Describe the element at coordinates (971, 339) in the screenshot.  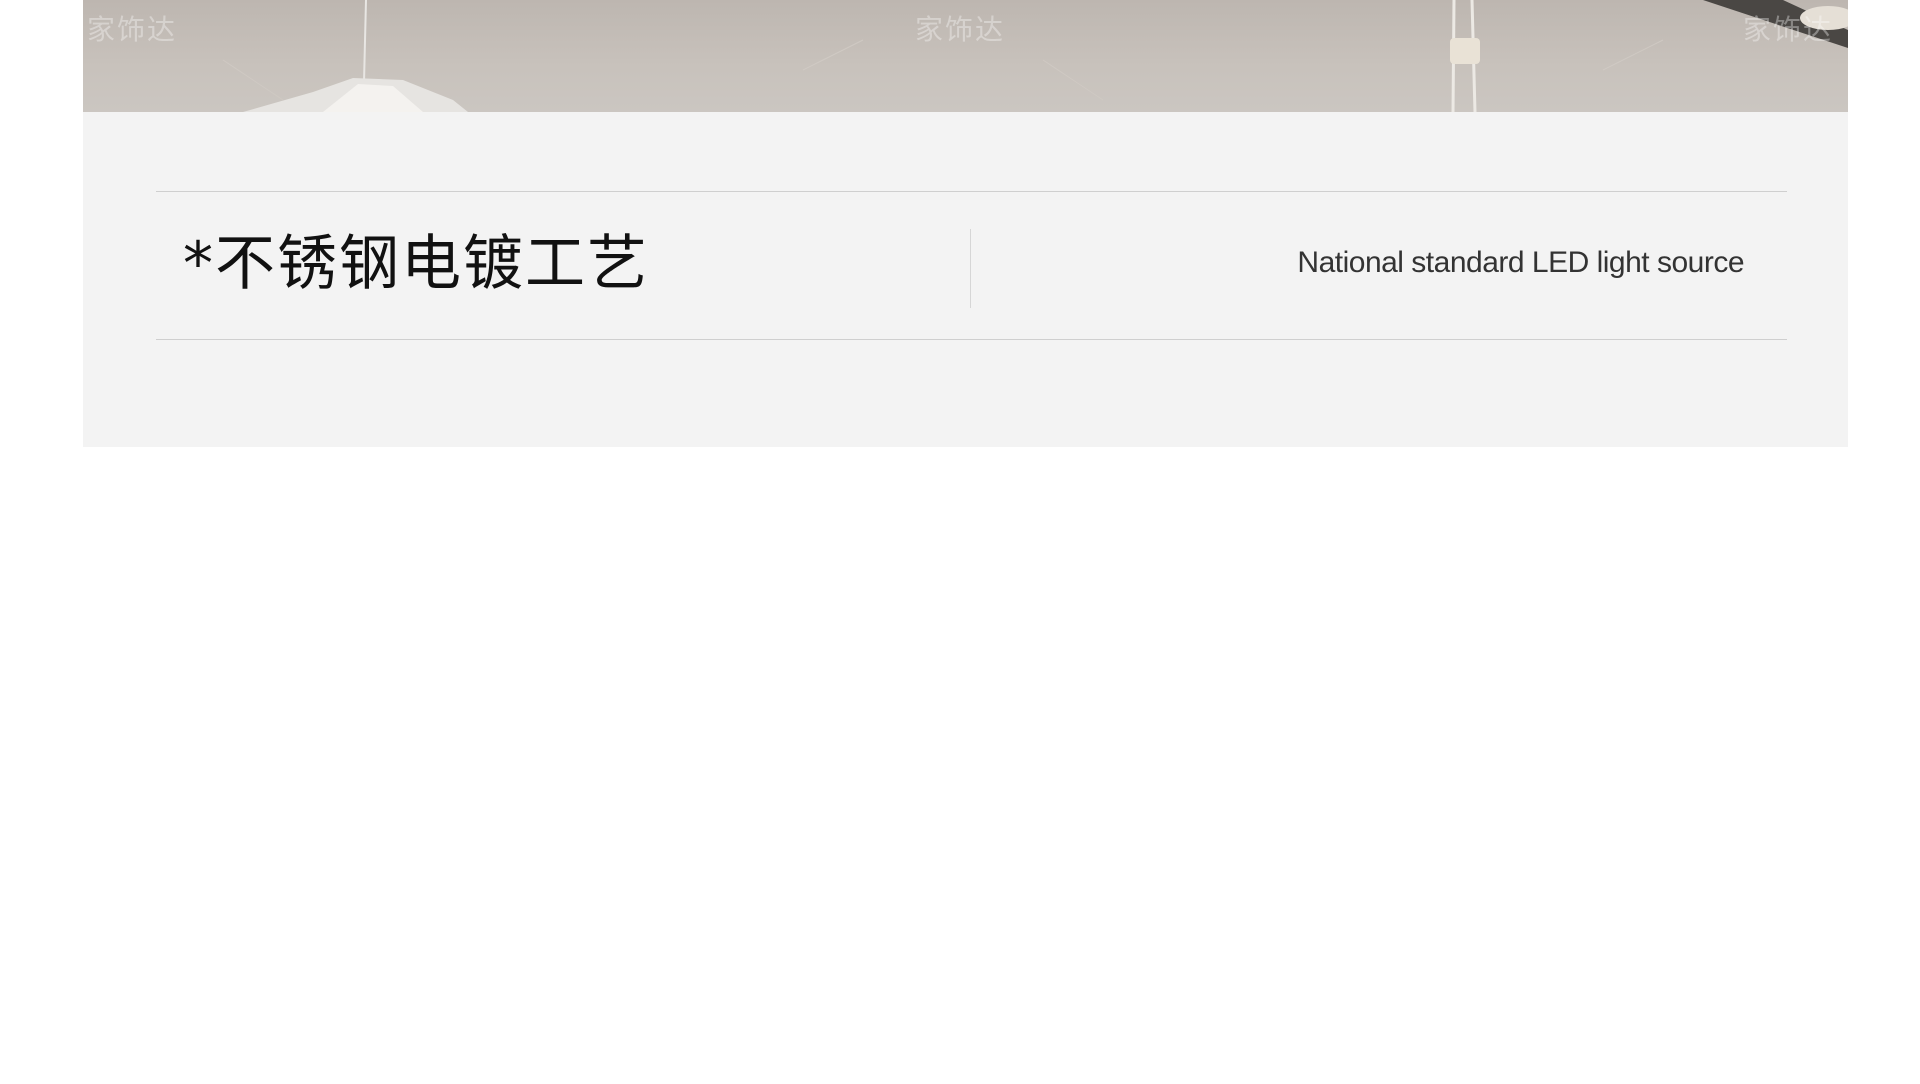
I see `bottom-divider-line` at that location.